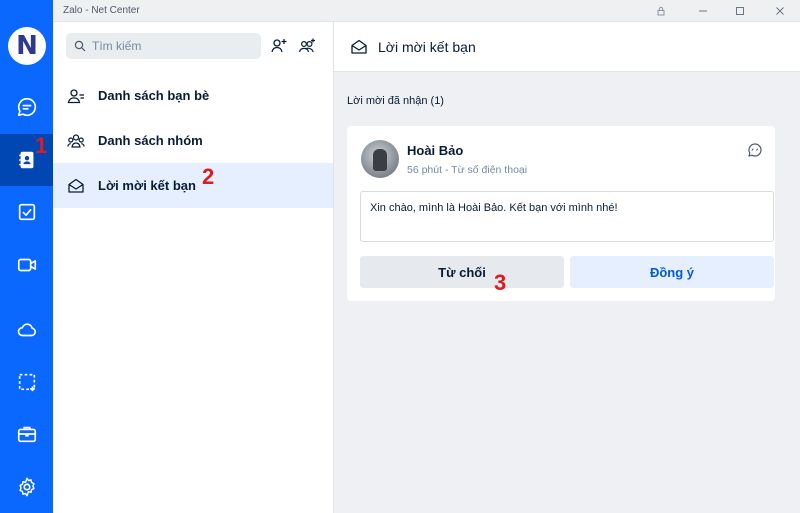  Describe the element at coordinates (395, 101) in the screenshot. I see `received-requests-label: Lời mời đã nhận (1)` at that location.